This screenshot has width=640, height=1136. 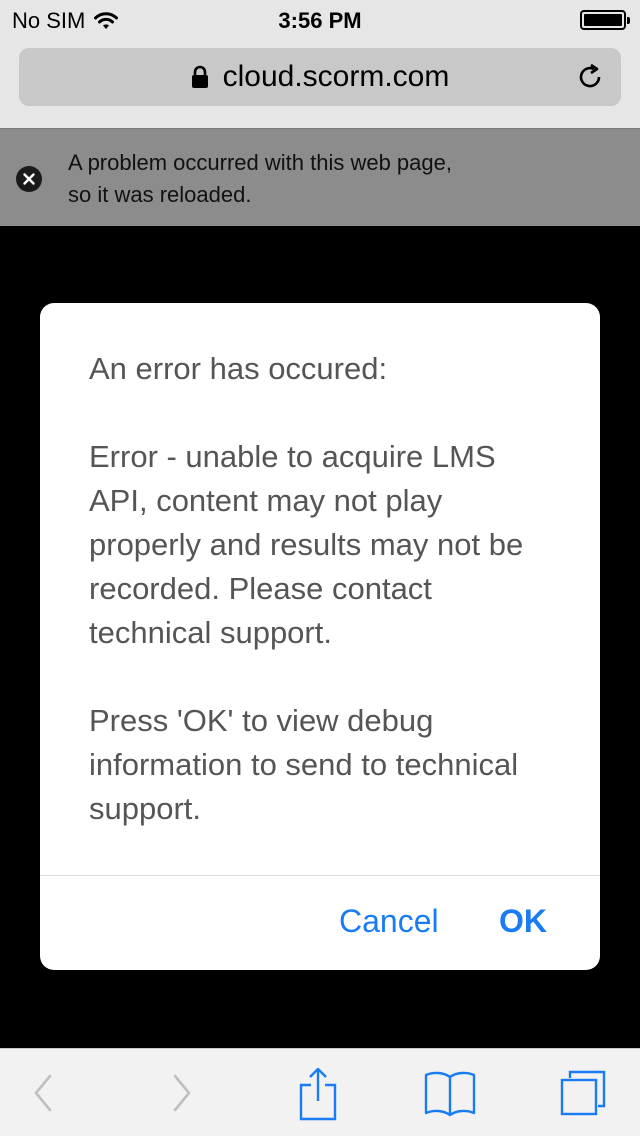 I want to click on back-icon, so click(x=43, y=1093).